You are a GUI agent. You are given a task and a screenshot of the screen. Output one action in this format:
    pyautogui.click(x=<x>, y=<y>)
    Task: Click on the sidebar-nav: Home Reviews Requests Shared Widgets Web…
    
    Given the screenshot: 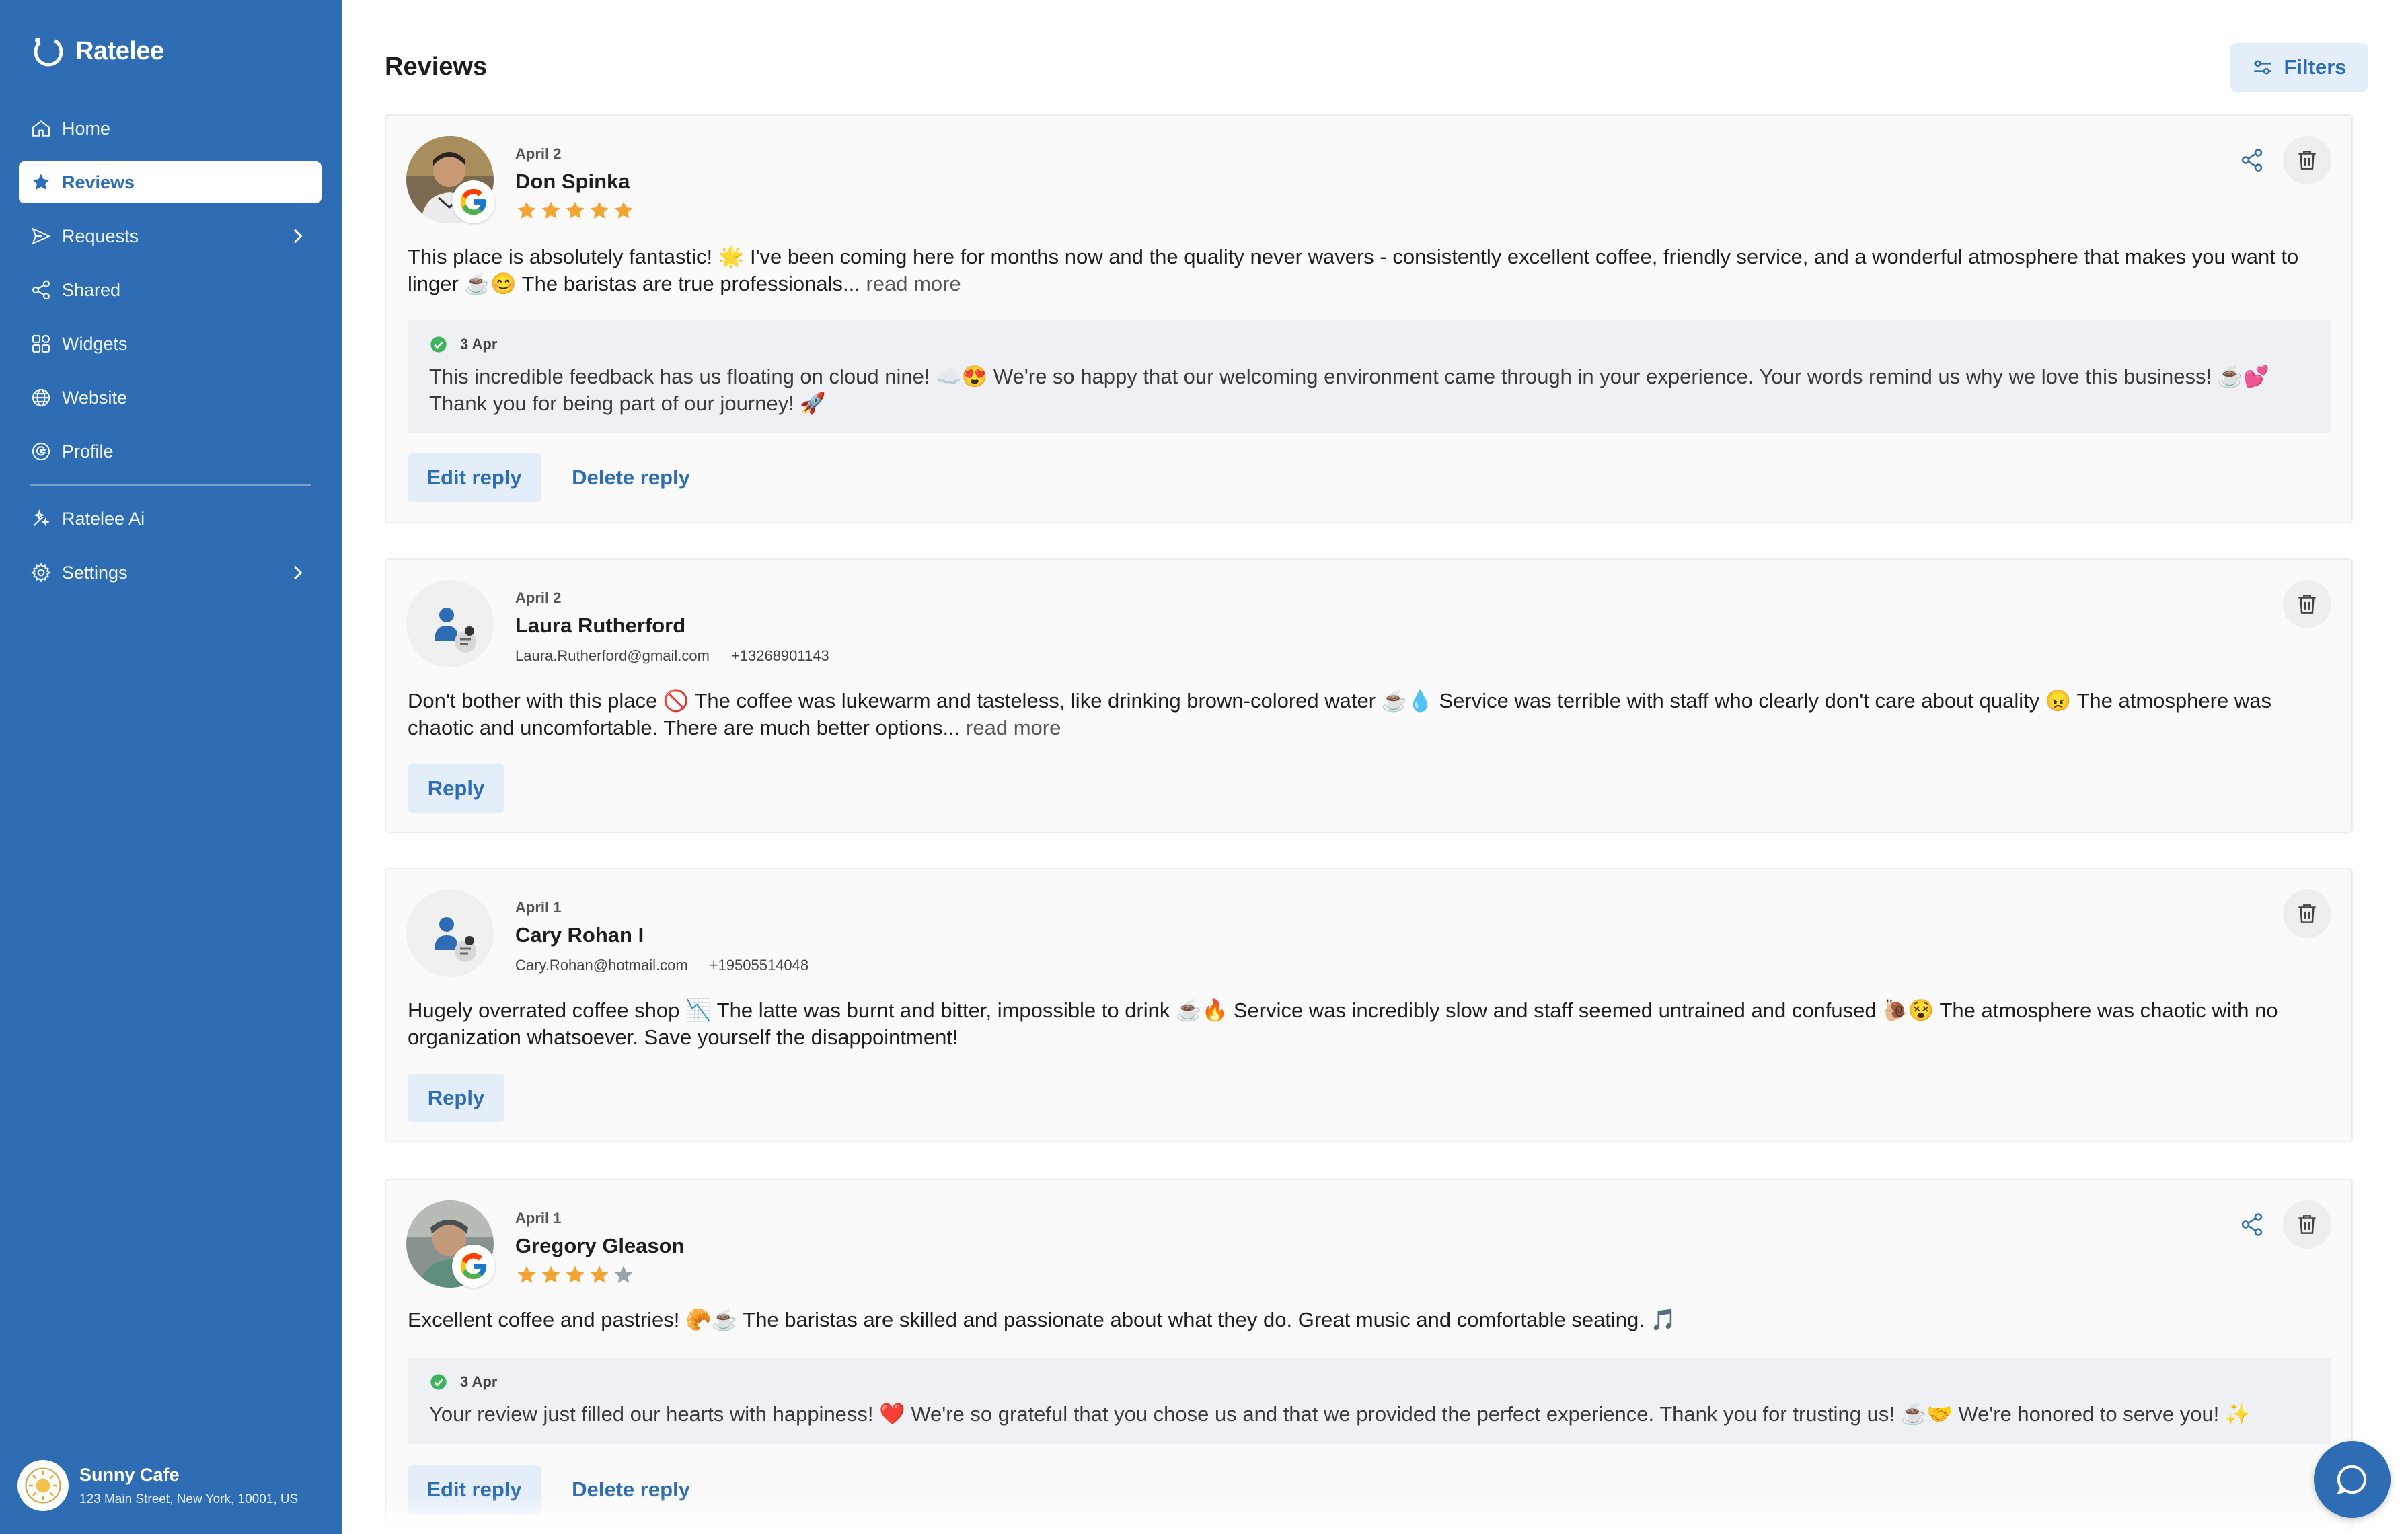 What is the action you would take?
    pyautogui.click(x=170, y=357)
    